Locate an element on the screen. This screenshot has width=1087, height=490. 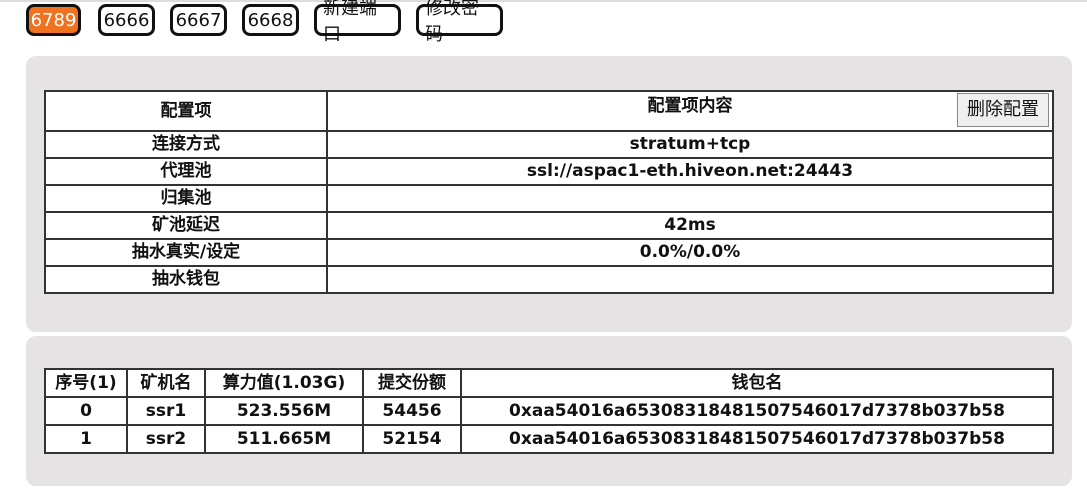
config-key: 归集池 is located at coordinates (186, 198).